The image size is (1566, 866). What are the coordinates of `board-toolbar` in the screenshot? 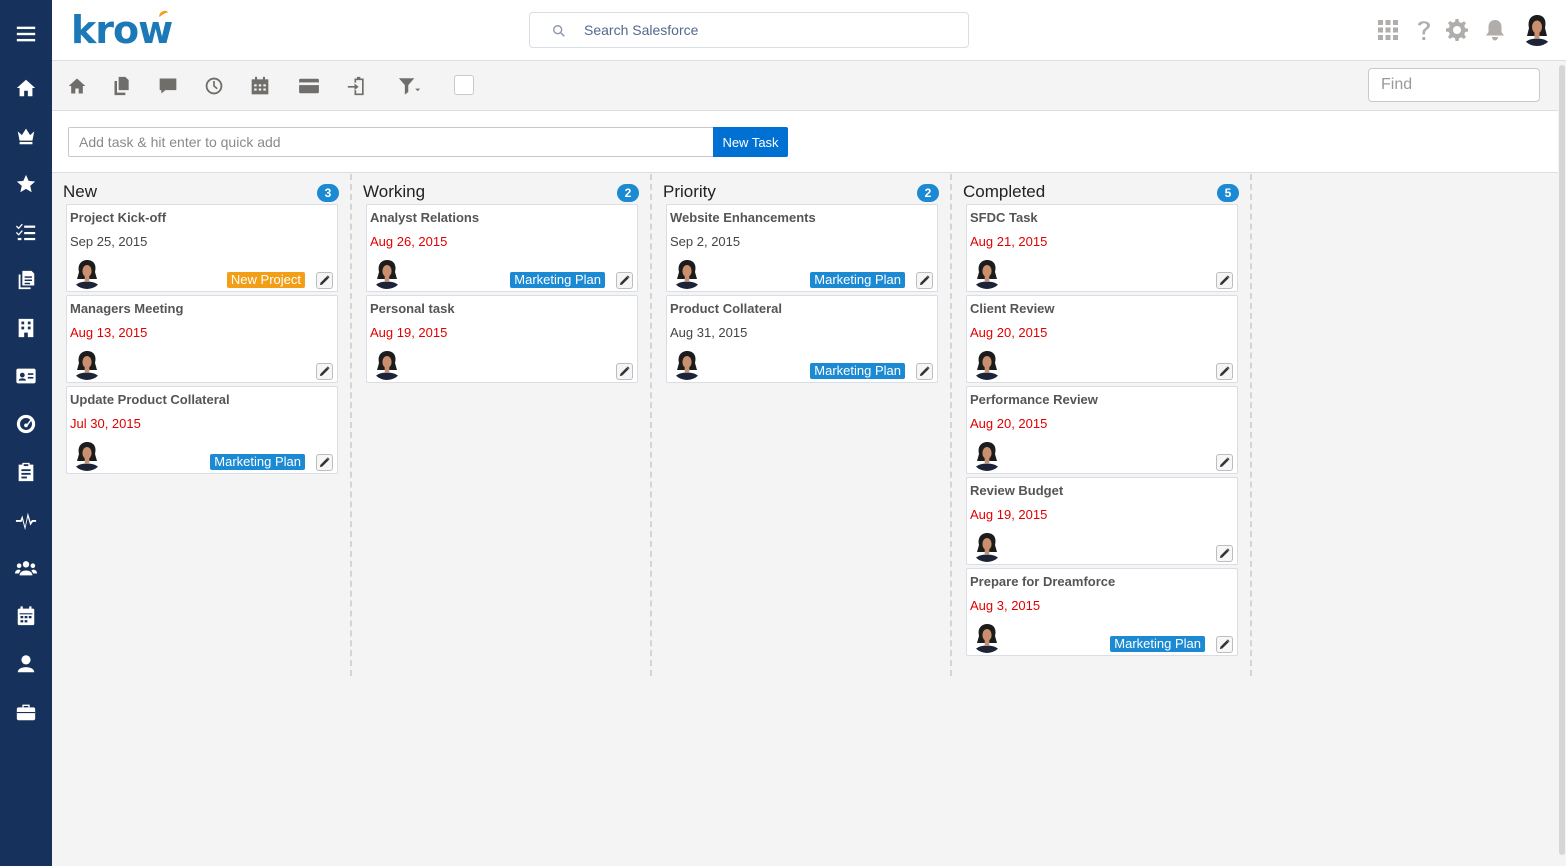 It's located at (805, 86).